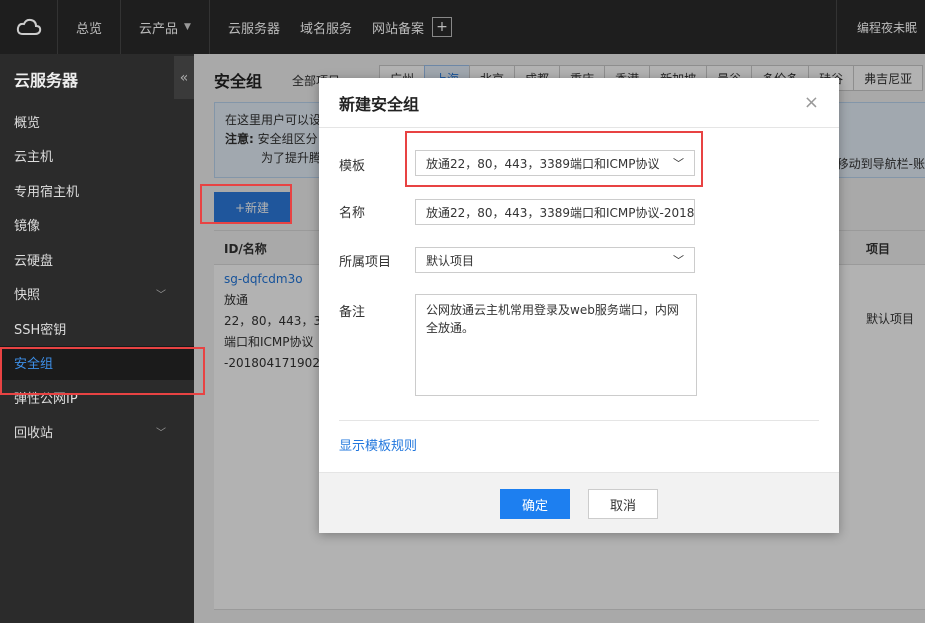  Describe the element at coordinates (97, 190) in the screenshot. I see `sidebar-item-dedicated-host: 专用宿主机` at that location.